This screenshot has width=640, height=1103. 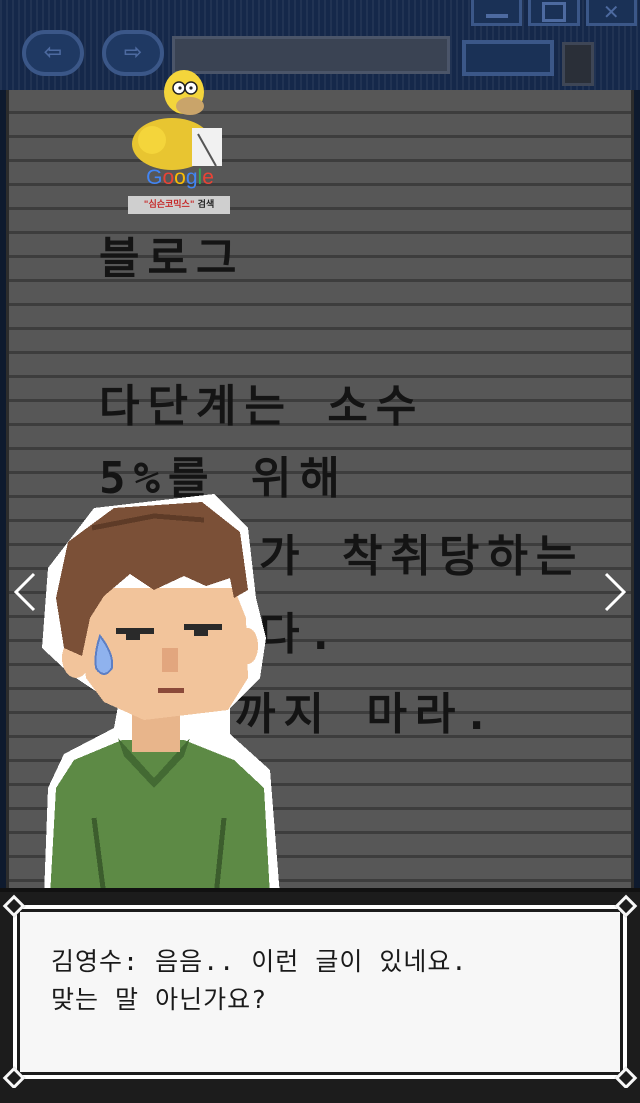 I want to click on dialogue-text: 김영수: 음음.. 이런 글이 있네요. 맞는 말 아닌가요?, so click(x=324, y=981).